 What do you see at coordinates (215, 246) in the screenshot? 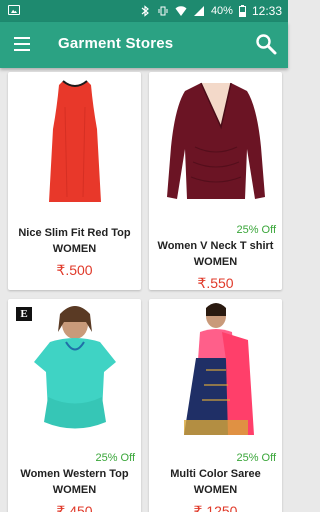
I see `product-name: Women V Neck T shirt` at bounding box center [215, 246].